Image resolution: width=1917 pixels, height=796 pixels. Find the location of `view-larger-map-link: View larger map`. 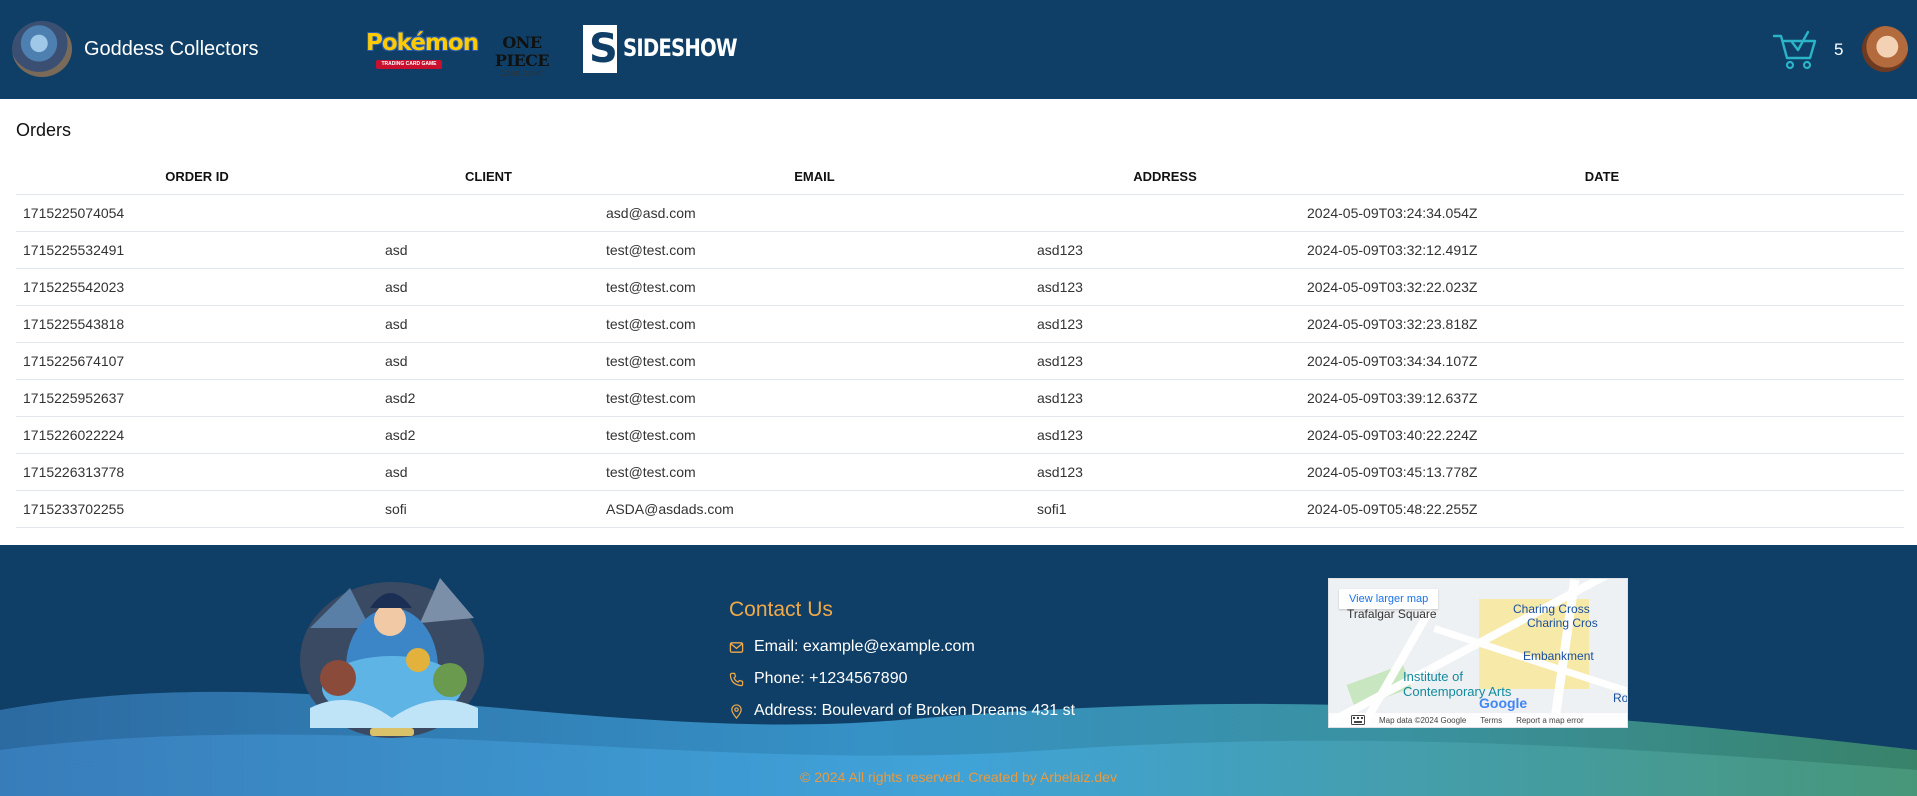

view-larger-map-link: View larger map is located at coordinates (1389, 599).